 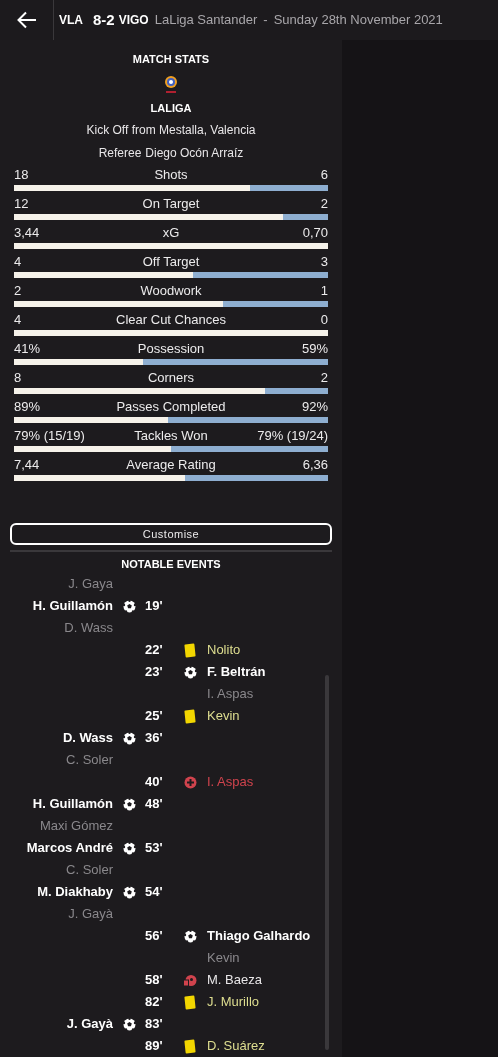 What do you see at coordinates (234, 980) in the screenshot?
I see `player-name: M. Baeza` at bounding box center [234, 980].